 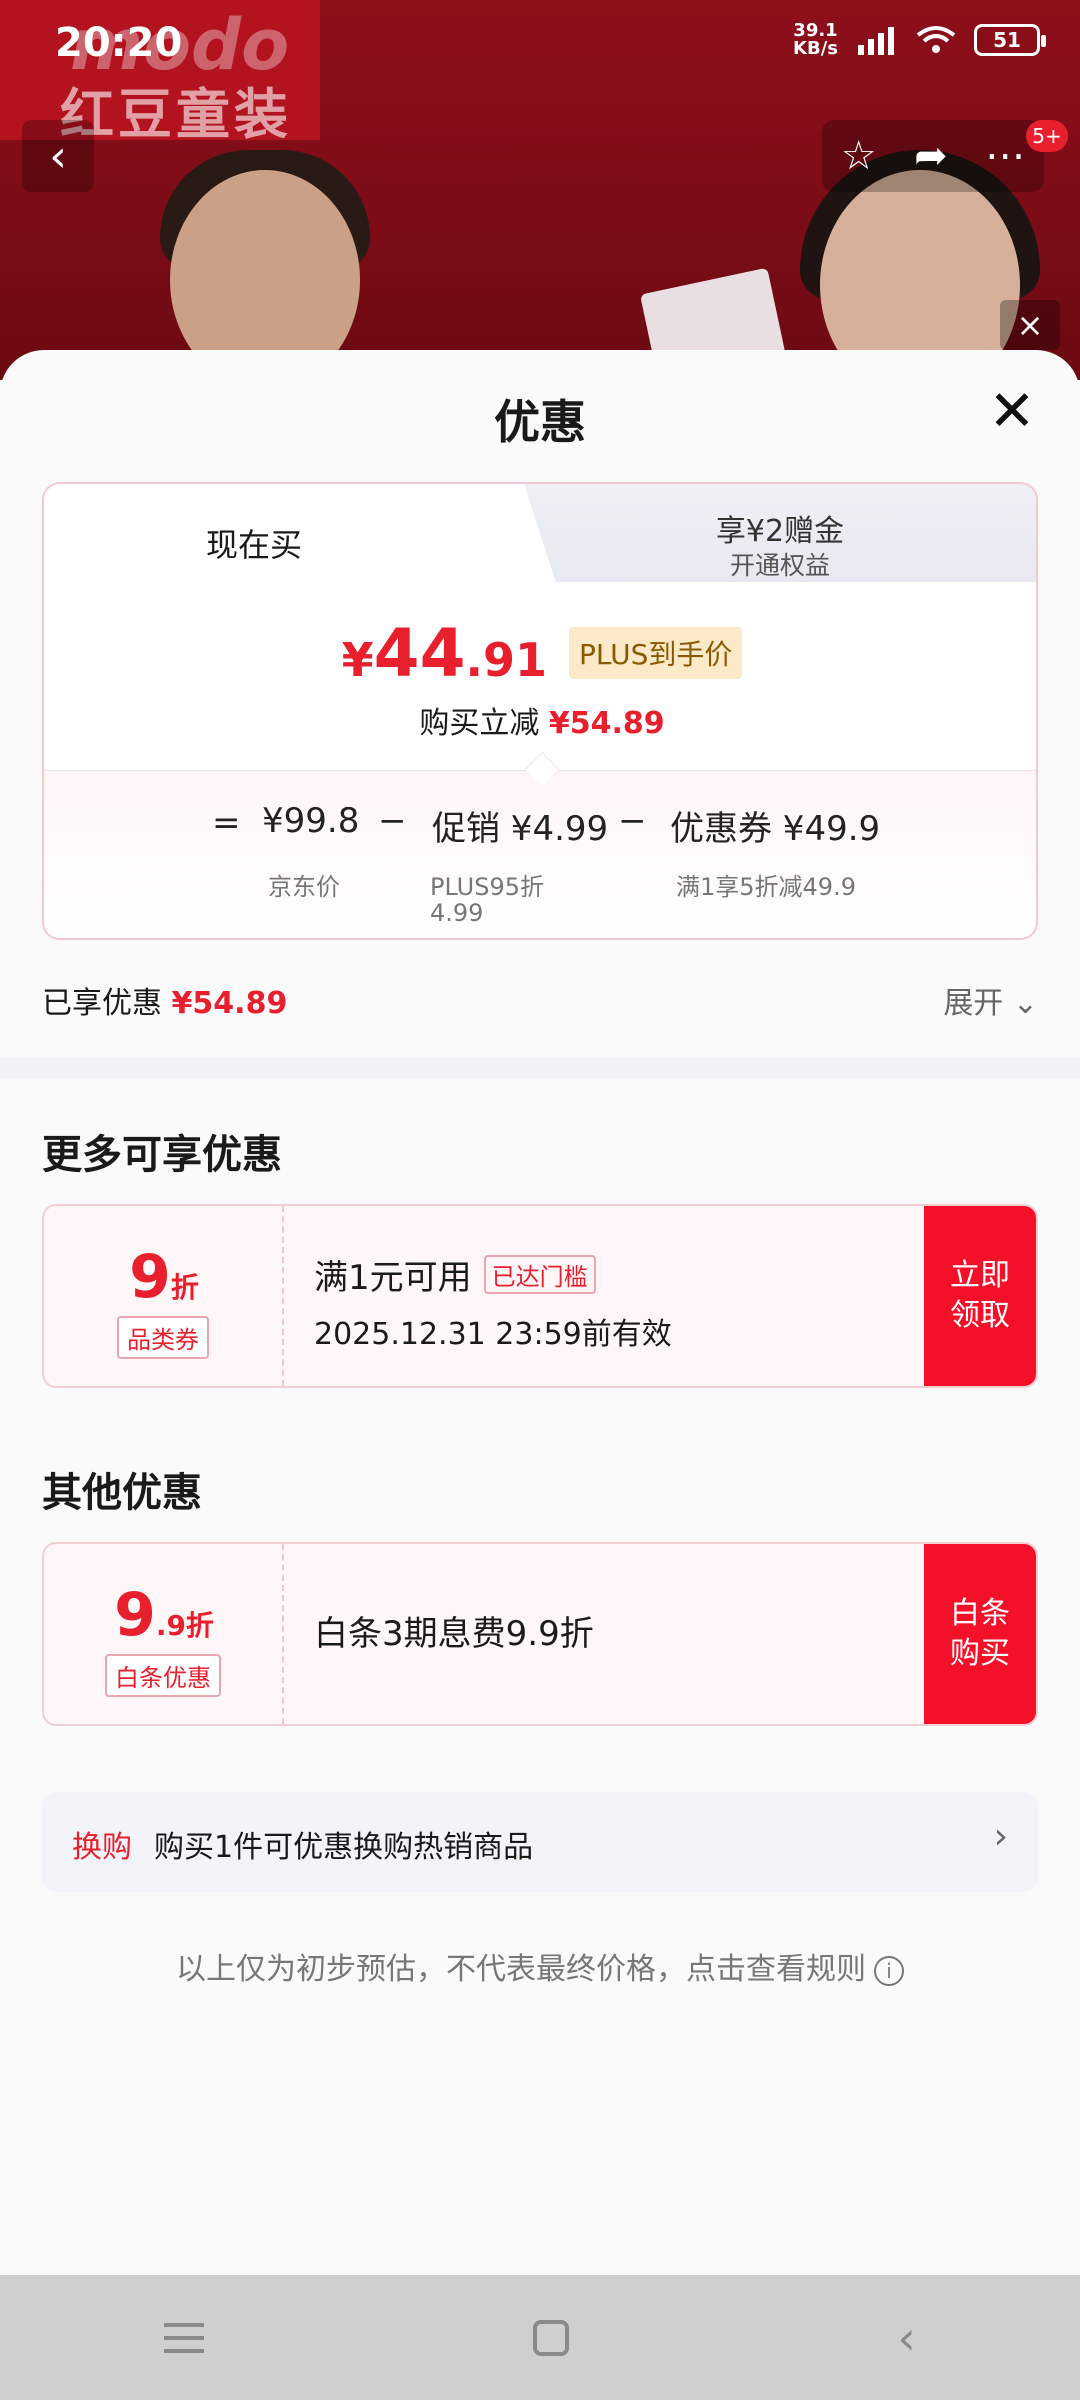 What do you see at coordinates (1025, 1003) in the screenshot?
I see `chevron-down-icon: ⌄` at bounding box center [1025, 1003].